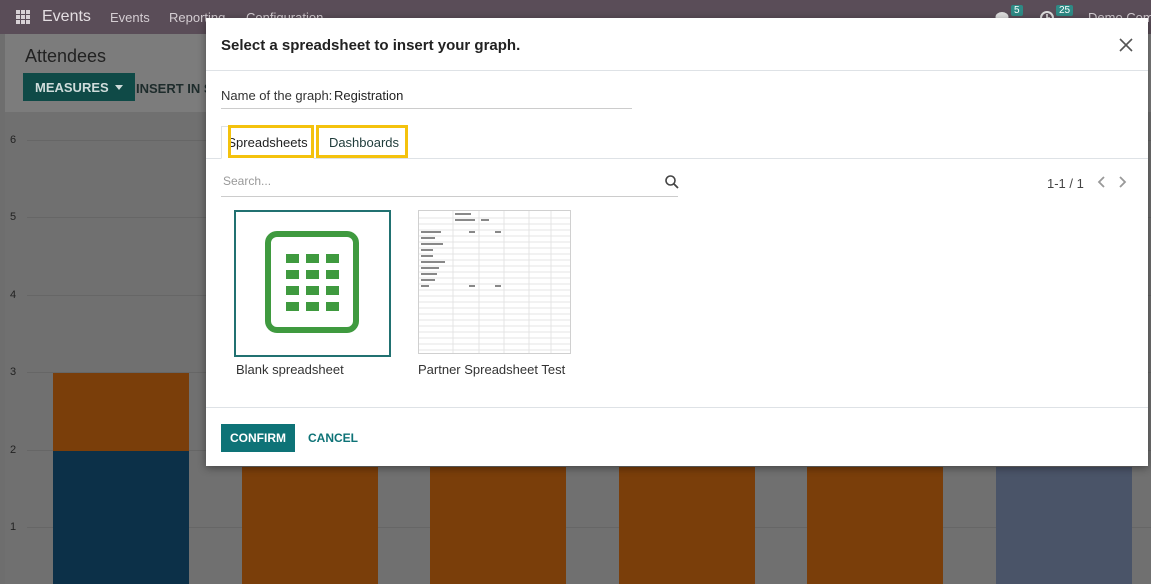 This screenshot has width=1151, height=584. What do you see at coordinates (1102, 182) in the screenshot?
I see `pager-previous-icon` at bounding box center [1102, 182].